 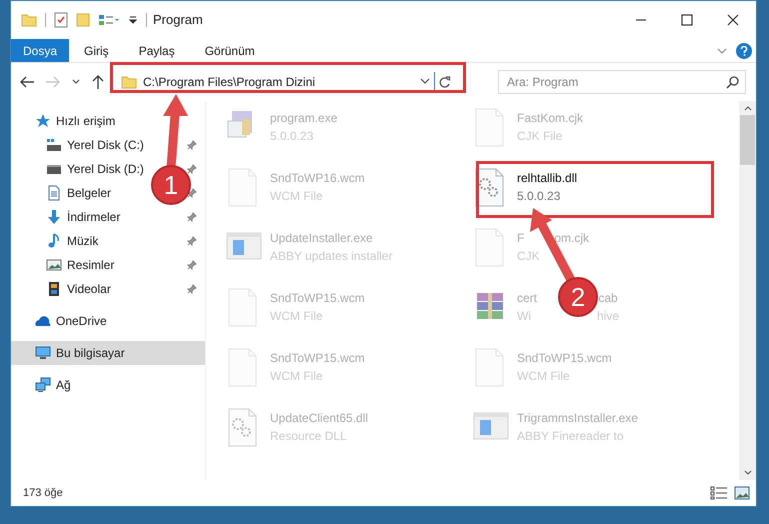 What do you see at coordinates (577, 418) in the screenshot?
I see `file-name: TrigrammsInstaller.exe` at bounding box center [577, 418].